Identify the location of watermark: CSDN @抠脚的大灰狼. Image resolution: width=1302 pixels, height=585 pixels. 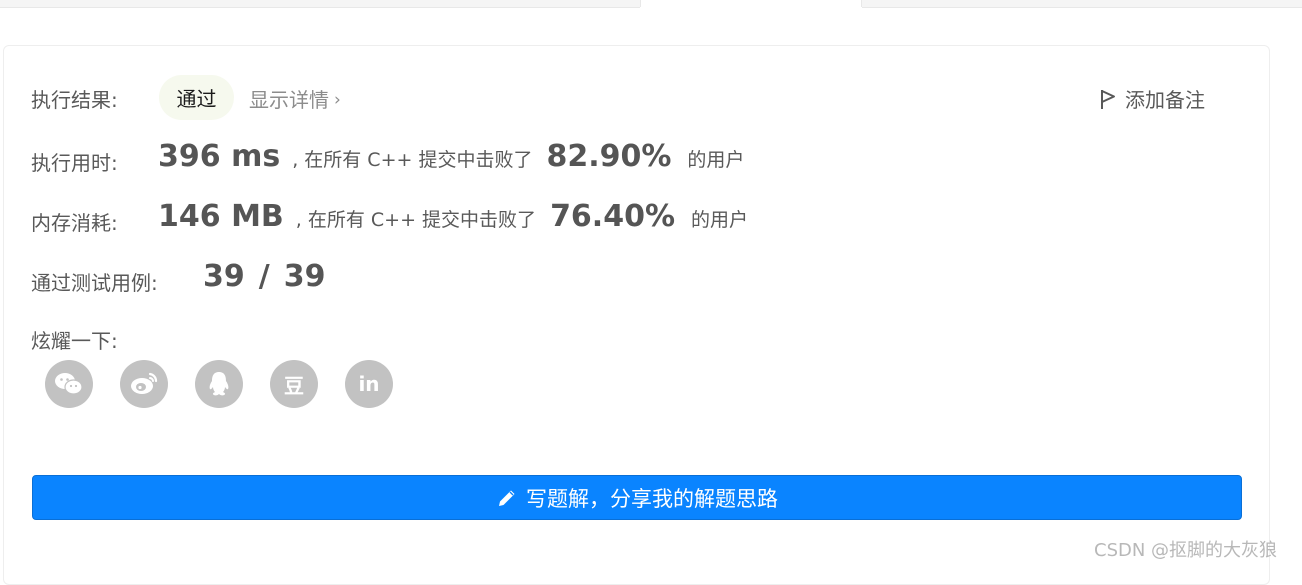
(1186, 550).